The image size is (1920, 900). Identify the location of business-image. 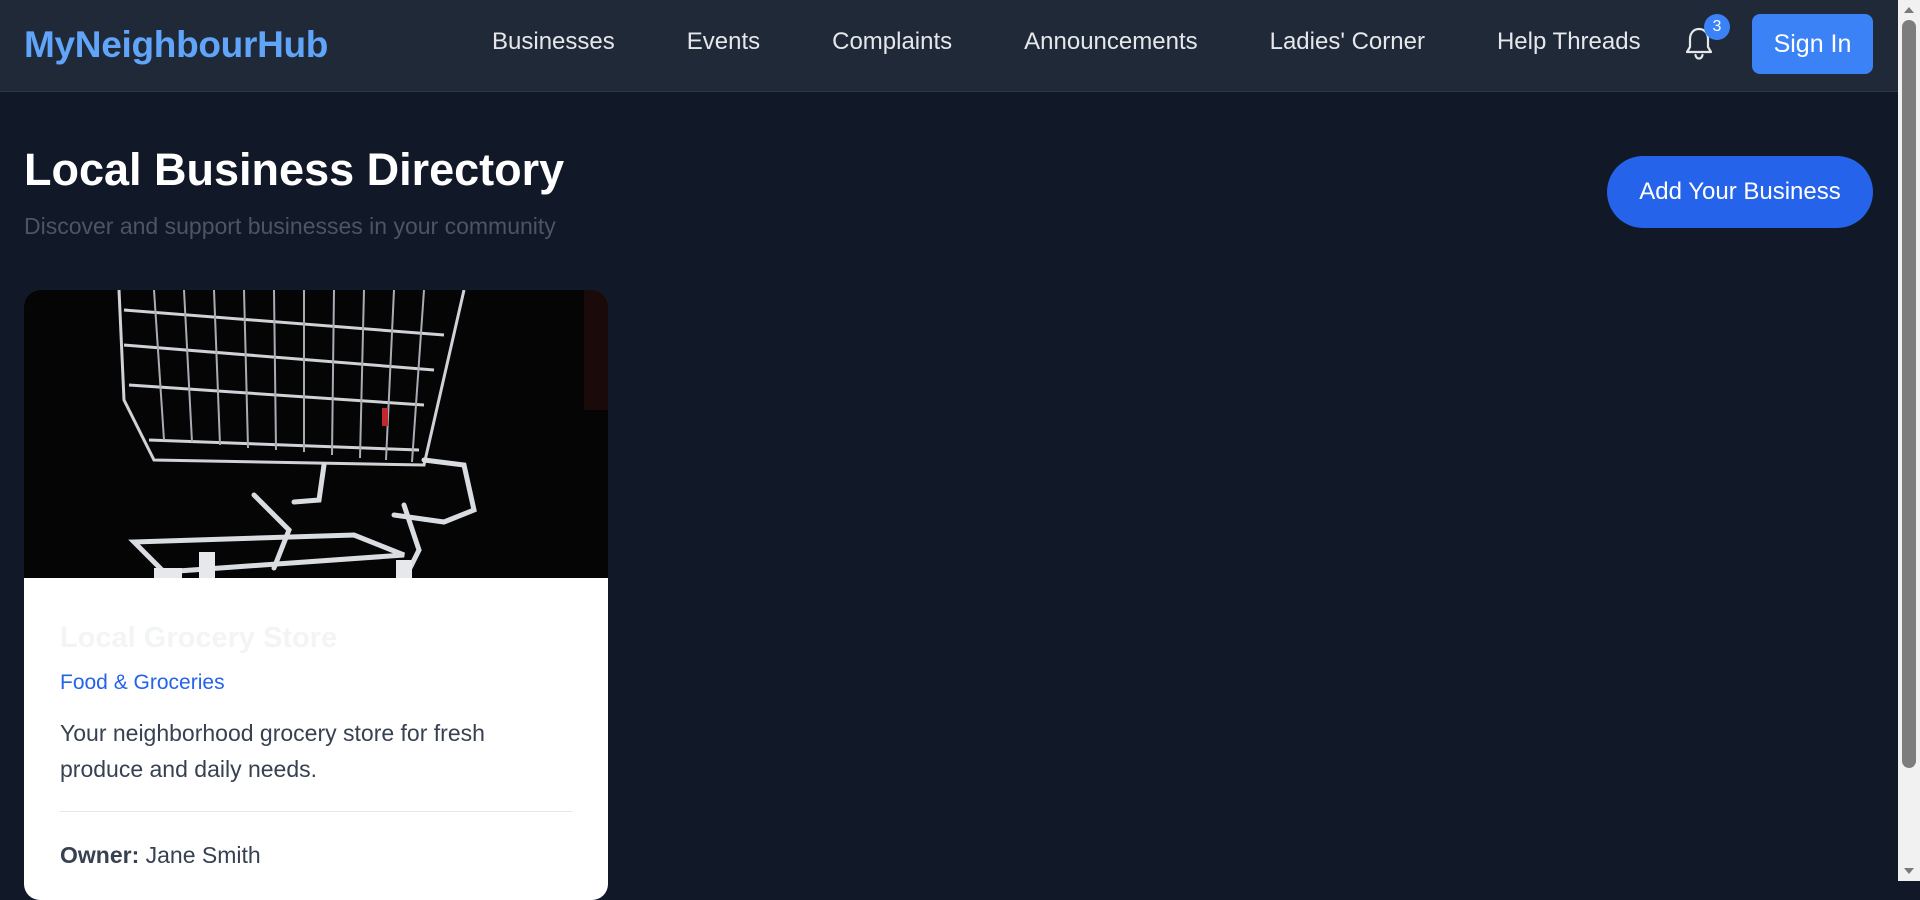
(316, 434).